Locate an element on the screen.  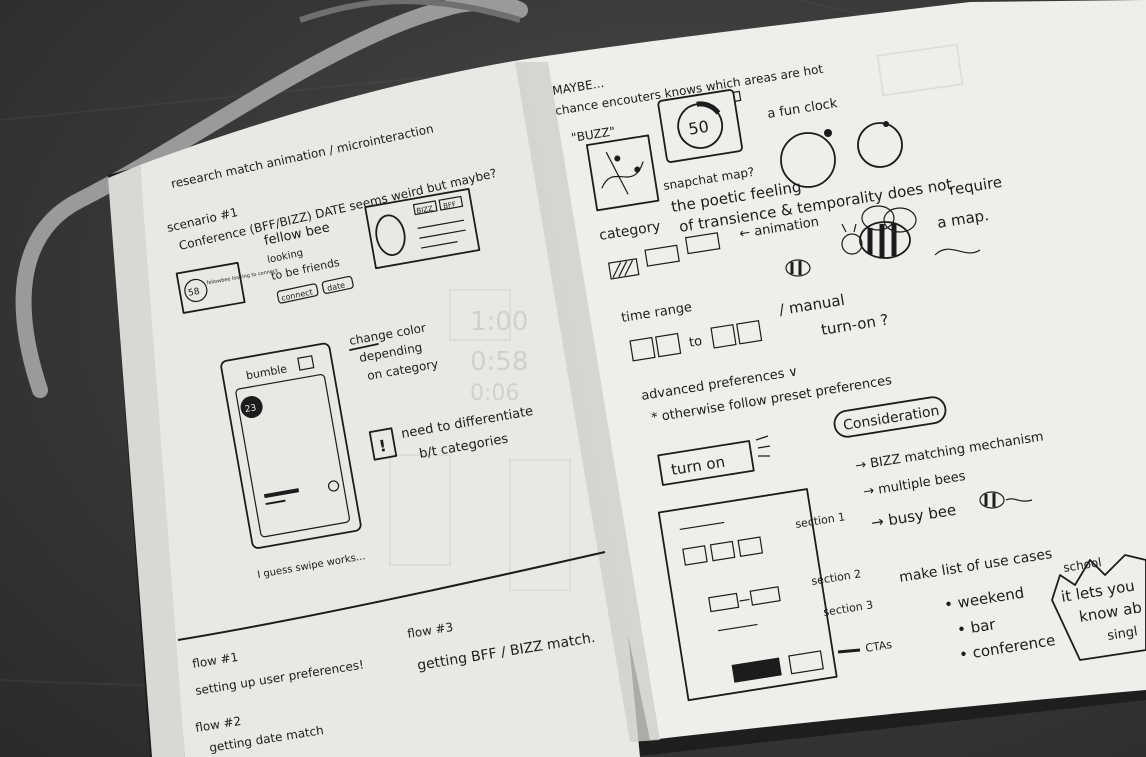
mini-card-number: 58 is located at coordinates (193, 293).